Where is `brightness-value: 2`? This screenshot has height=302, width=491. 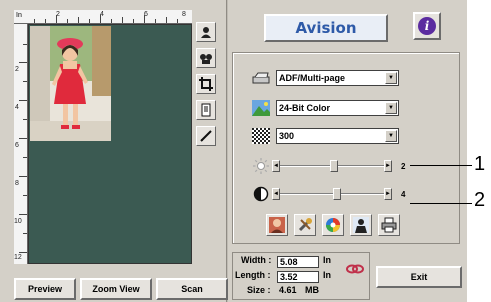
brightness-value: 2 is located at coordinates (403, 166).